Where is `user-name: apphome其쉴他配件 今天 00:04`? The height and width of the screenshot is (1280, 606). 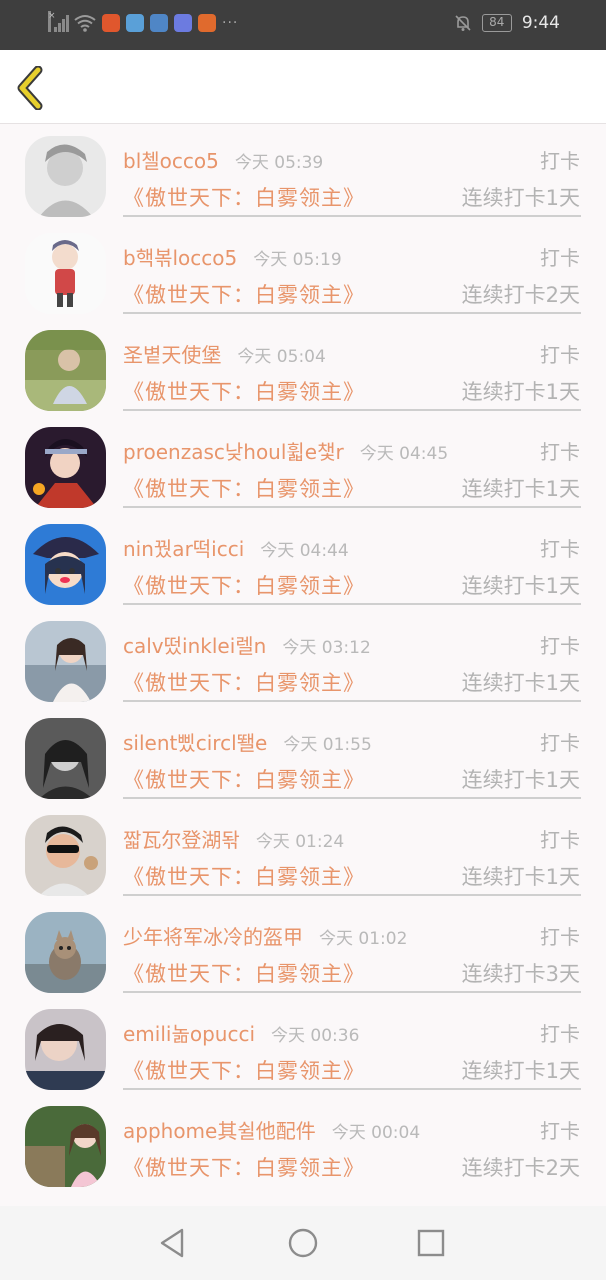
user-name: apphome其쉴他配件 今天 00:04 is located at coordinates (272, 1131).